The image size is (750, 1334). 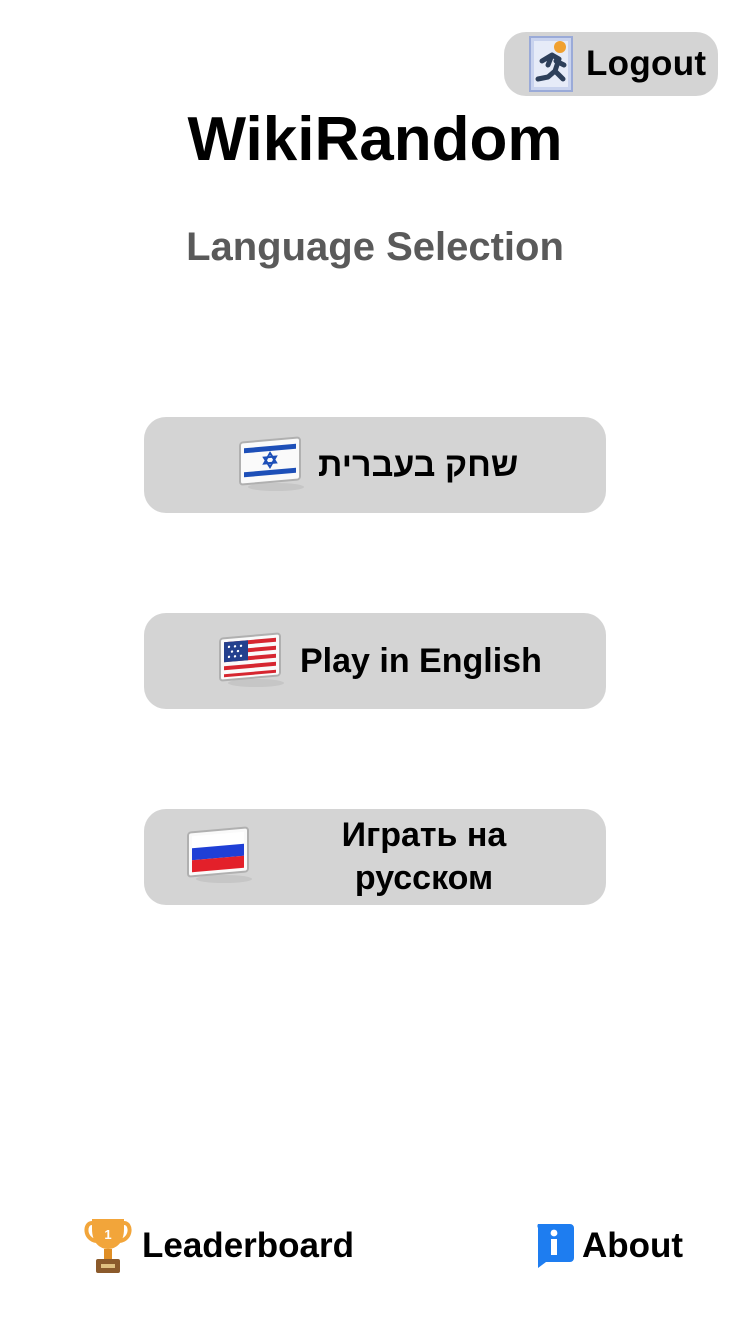 I want to click on svg-text: 1, so click(x=107, y=1234).